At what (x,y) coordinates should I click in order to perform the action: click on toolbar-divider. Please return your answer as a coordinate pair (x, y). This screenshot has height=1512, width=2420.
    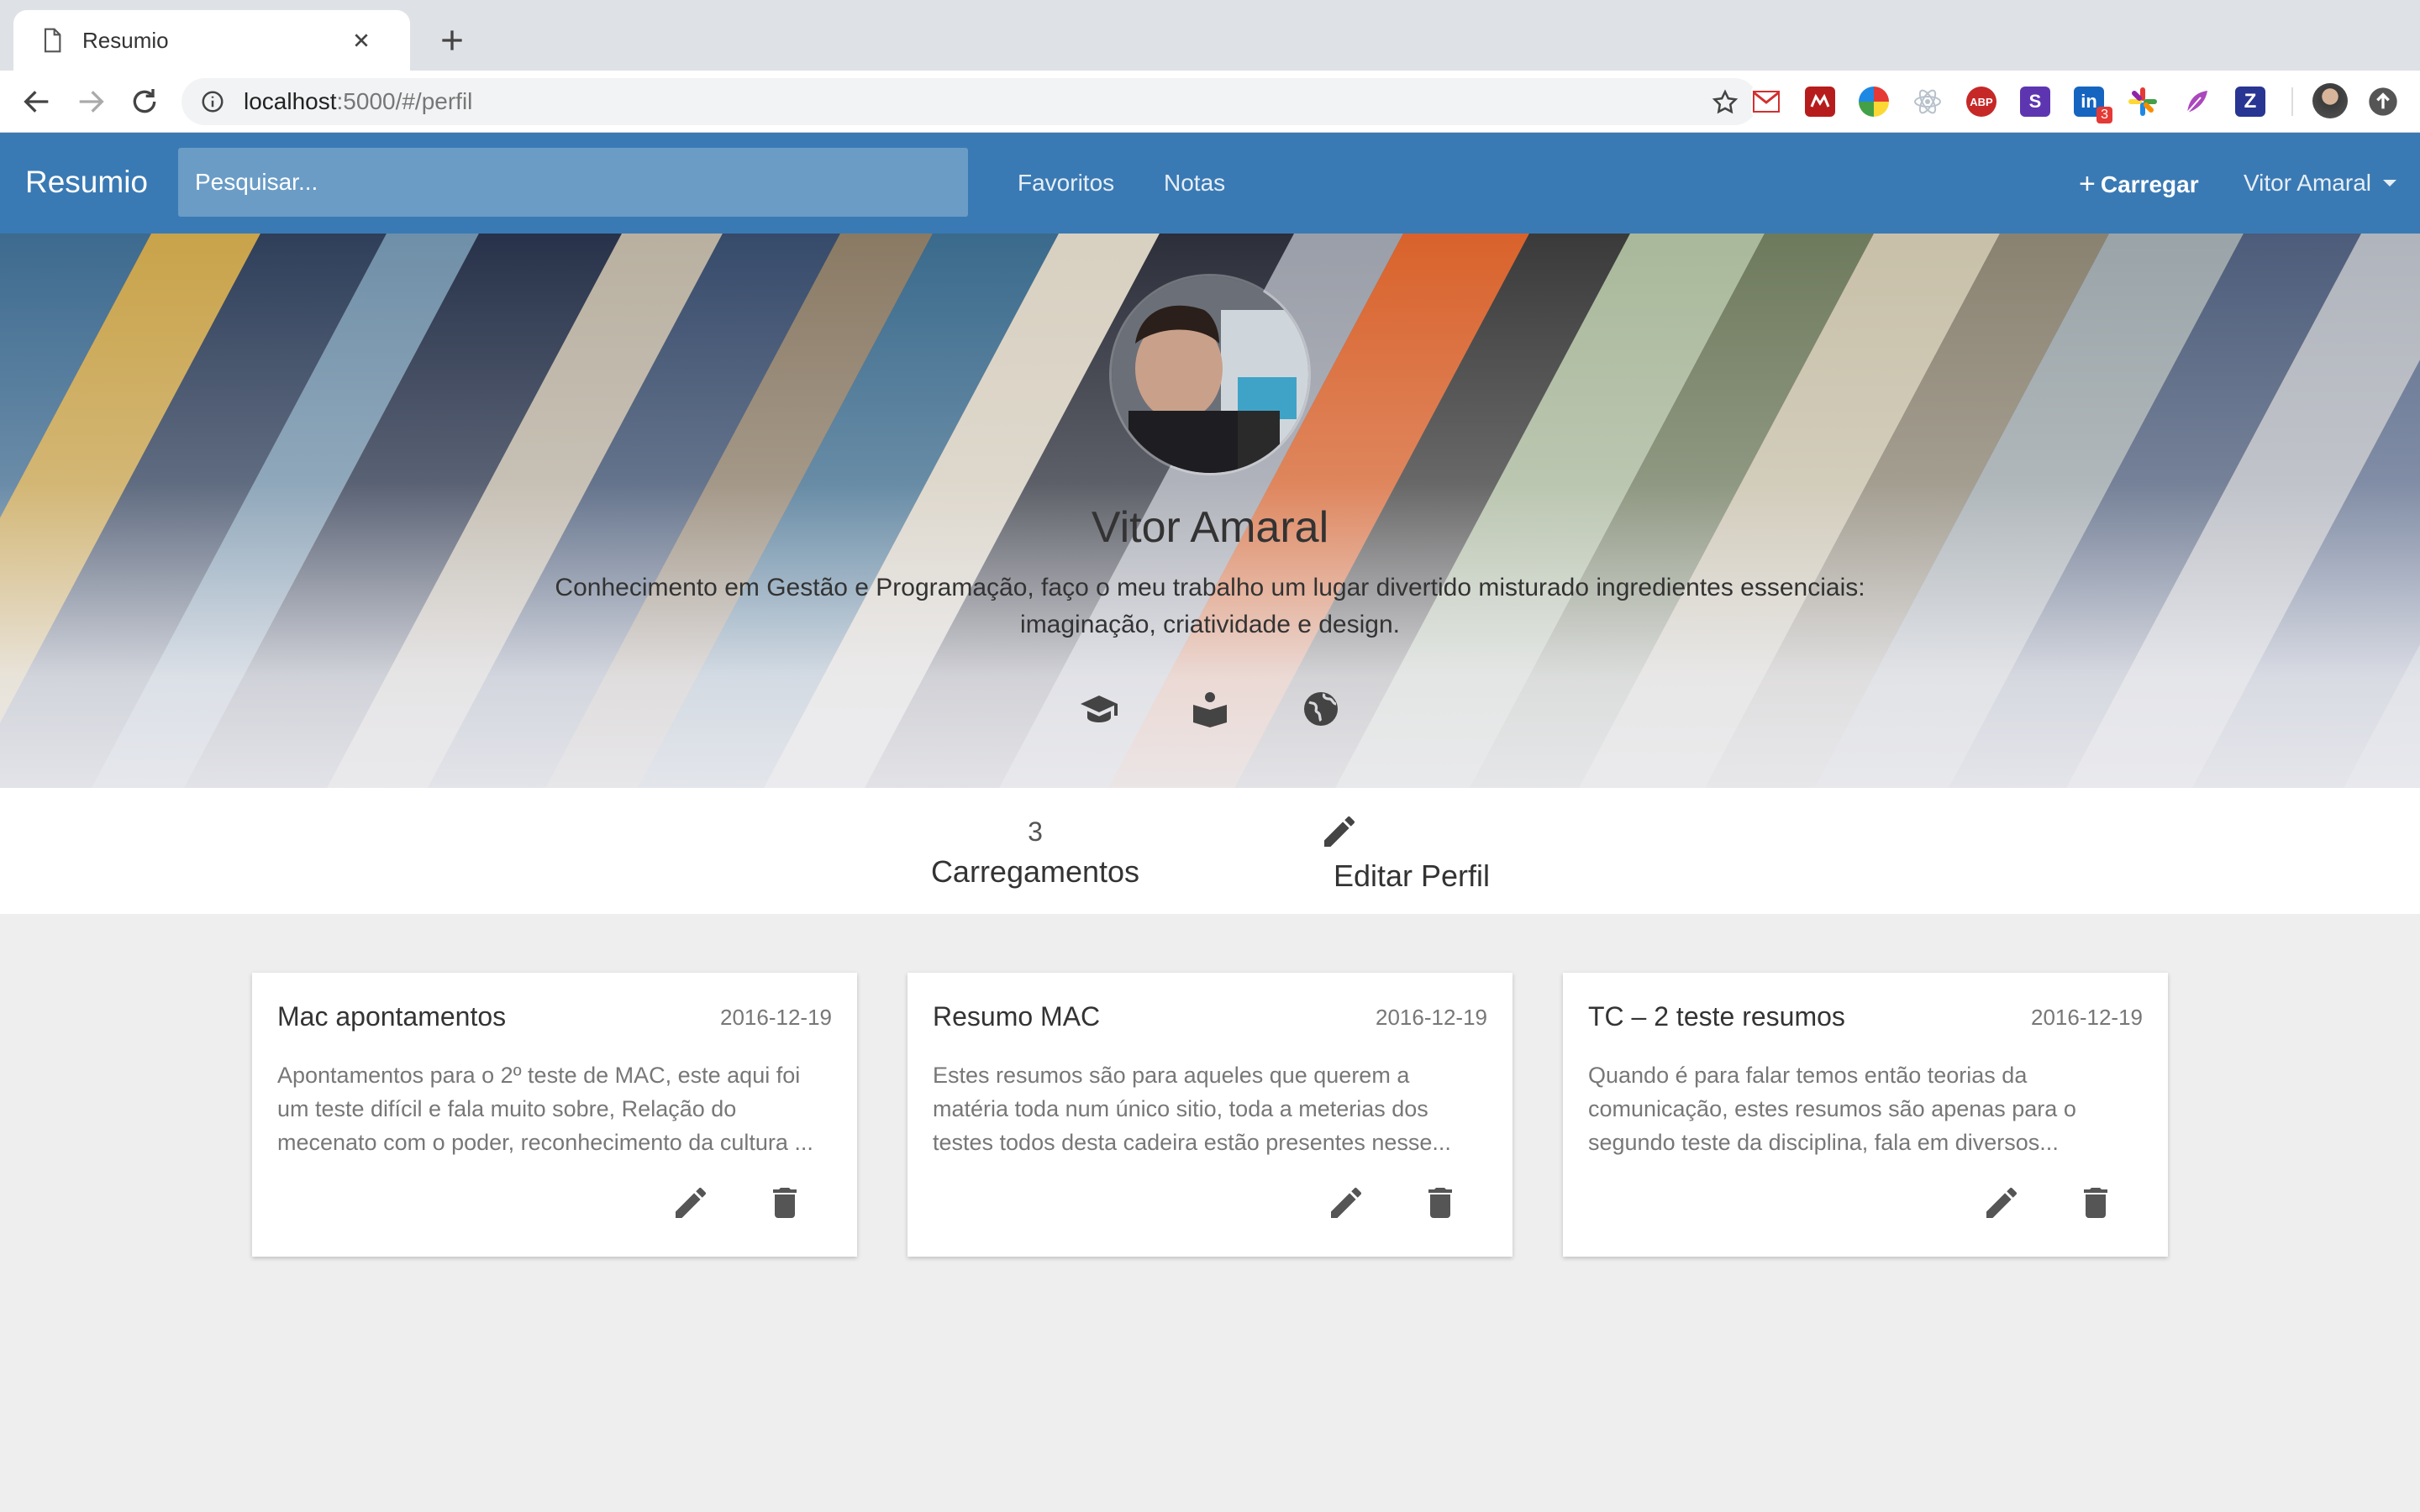
    Looking at the image, I should click on (2292, 101).